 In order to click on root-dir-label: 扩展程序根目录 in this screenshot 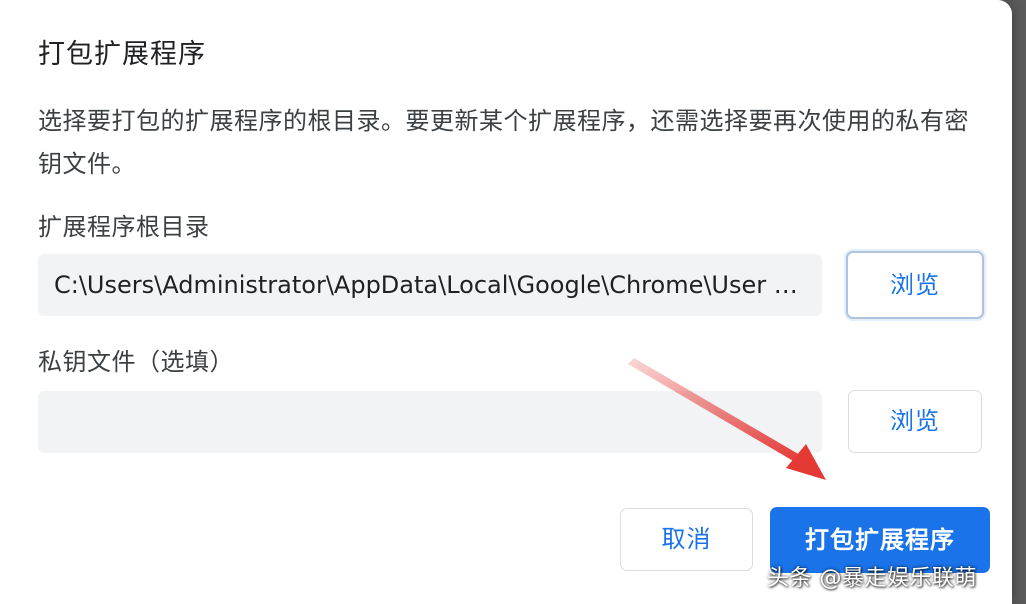, I will do `click(124, 227)`.